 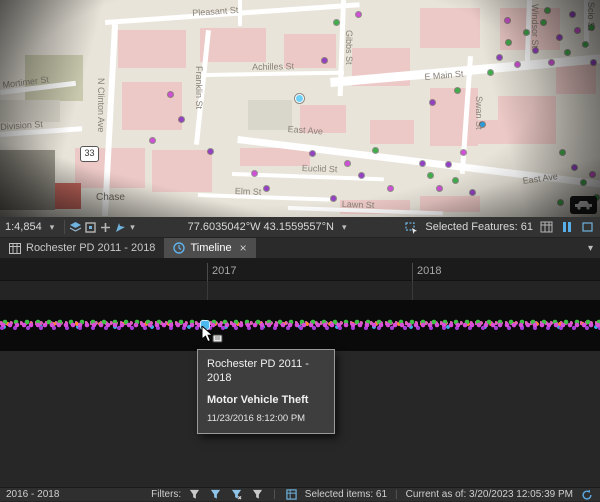 What do you see at coordinates (199, 88) in the screenshot?
I see `street-label: Franklin St` at bounding box center [199, 88].